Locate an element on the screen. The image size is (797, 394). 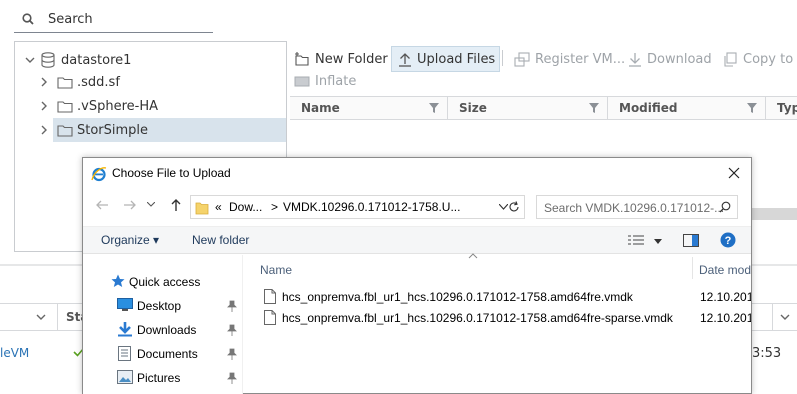
copy-to-button: Copy to is located at coordinates (758, 59).